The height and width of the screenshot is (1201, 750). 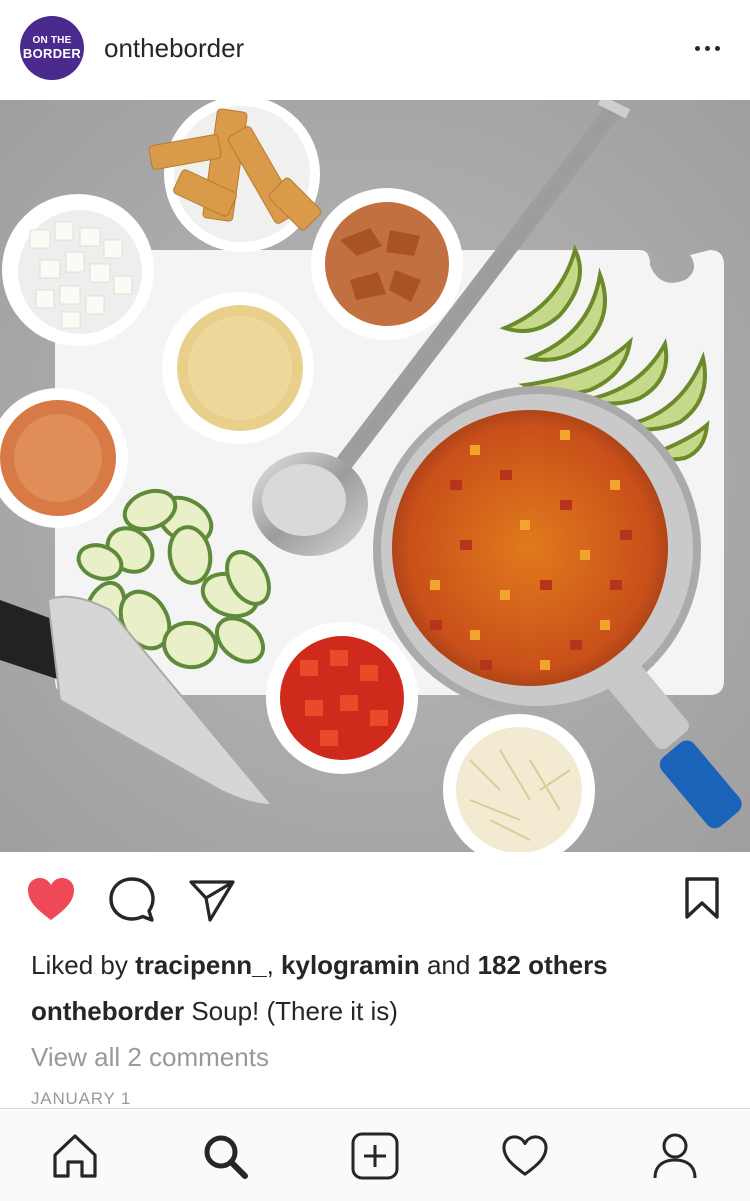 What do you see at coordinates (350, 965) in the screenshot?
I see `liked-user-link: kylogramin` at bounding box center [350, 965].